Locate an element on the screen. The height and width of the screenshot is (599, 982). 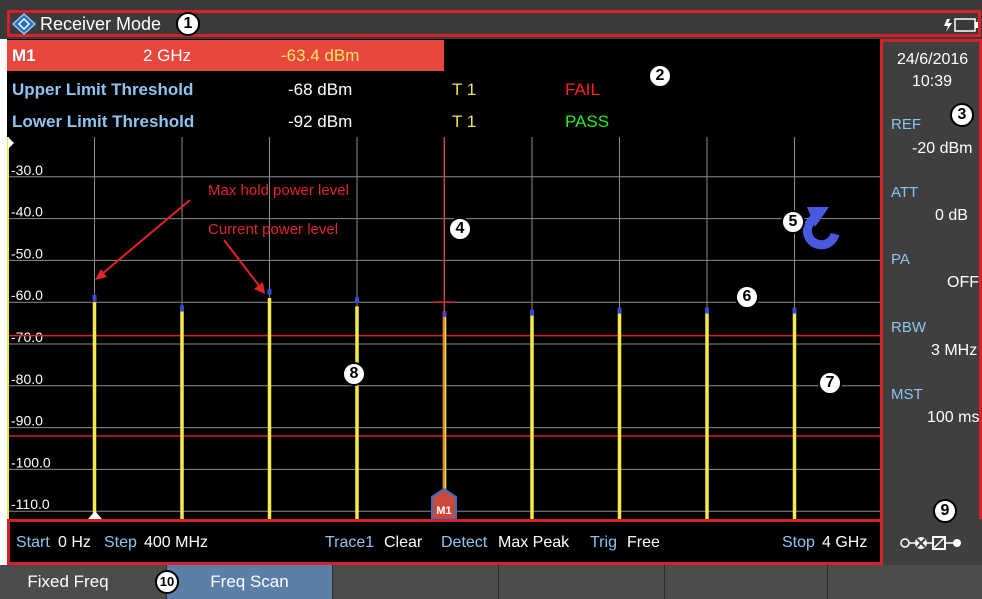
y-tick-label: -50.0 is located at coordinates (27, 253).